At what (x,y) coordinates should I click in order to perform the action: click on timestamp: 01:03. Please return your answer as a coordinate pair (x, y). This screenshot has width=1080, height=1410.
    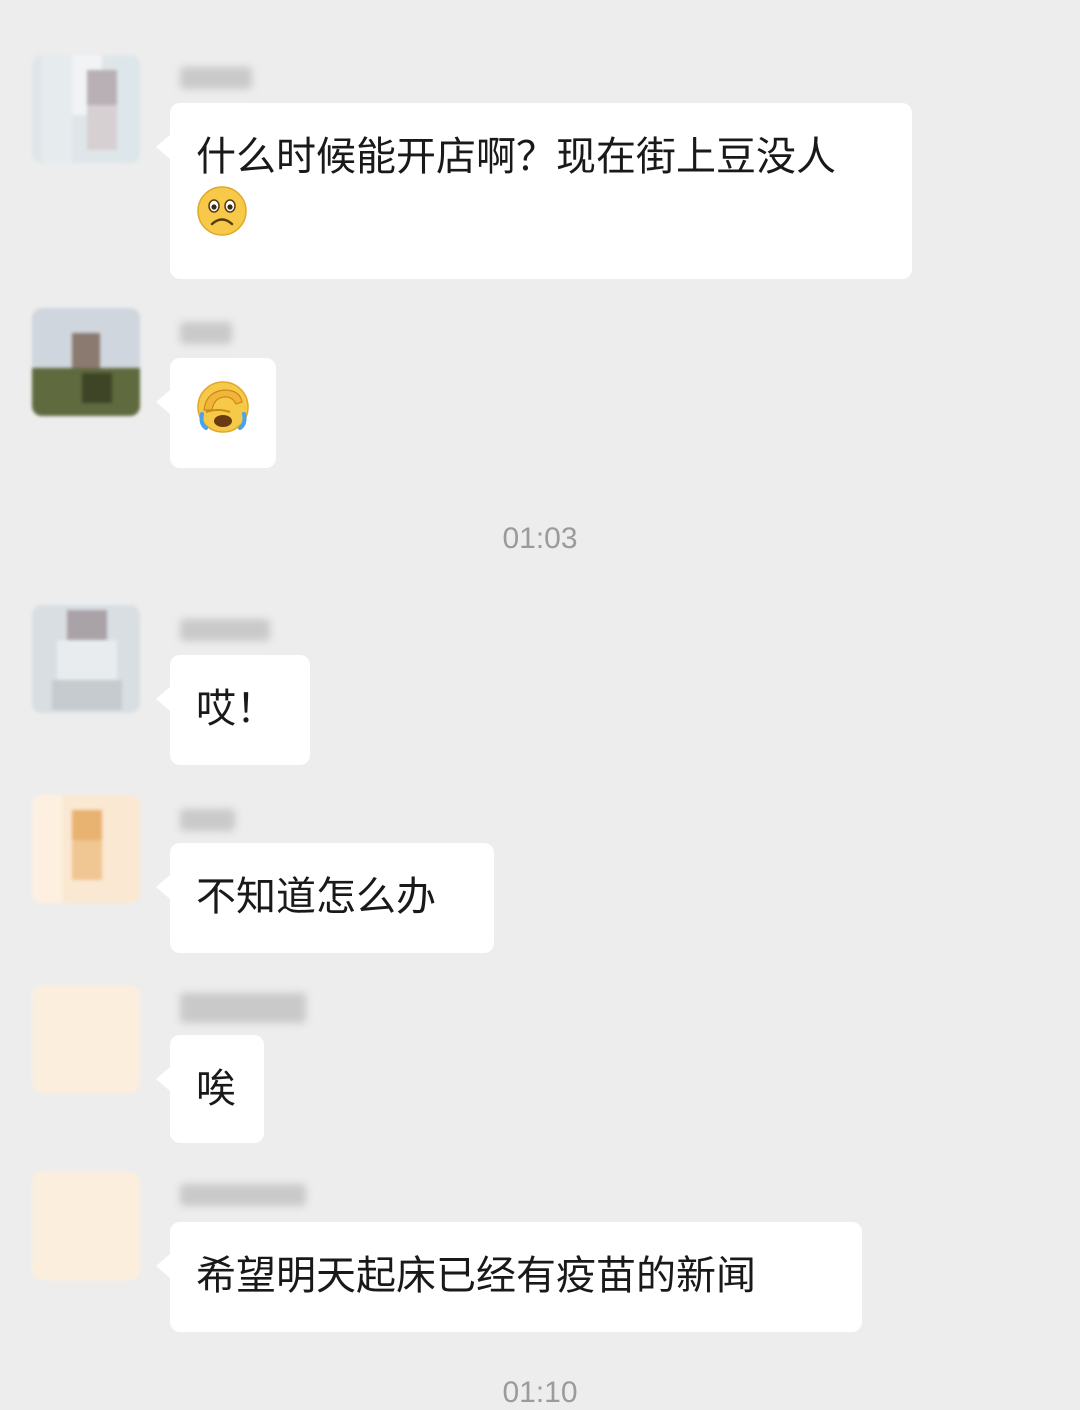
    Looking at the image, I should click on (540, 538).